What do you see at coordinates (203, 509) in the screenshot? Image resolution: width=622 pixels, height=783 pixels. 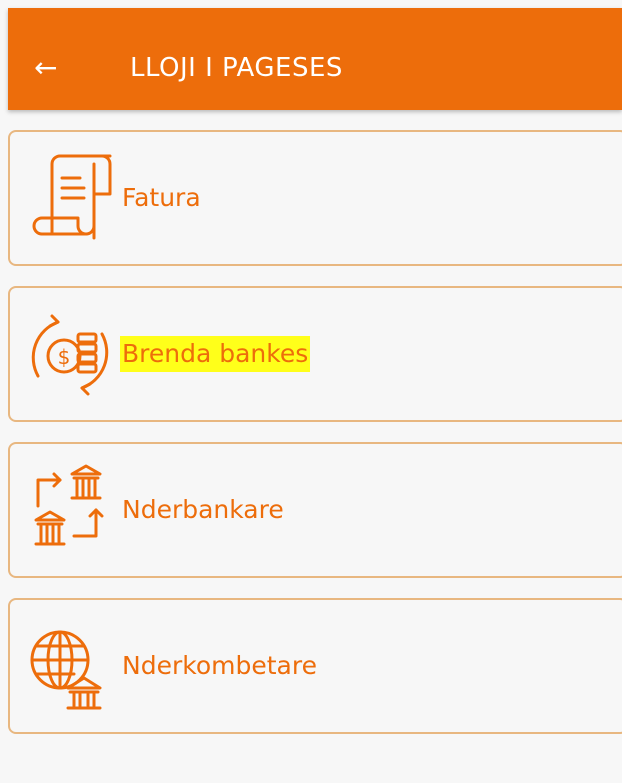 I see `item-label-nderbankare: Nderbankare` at bounding box center [203, 509].